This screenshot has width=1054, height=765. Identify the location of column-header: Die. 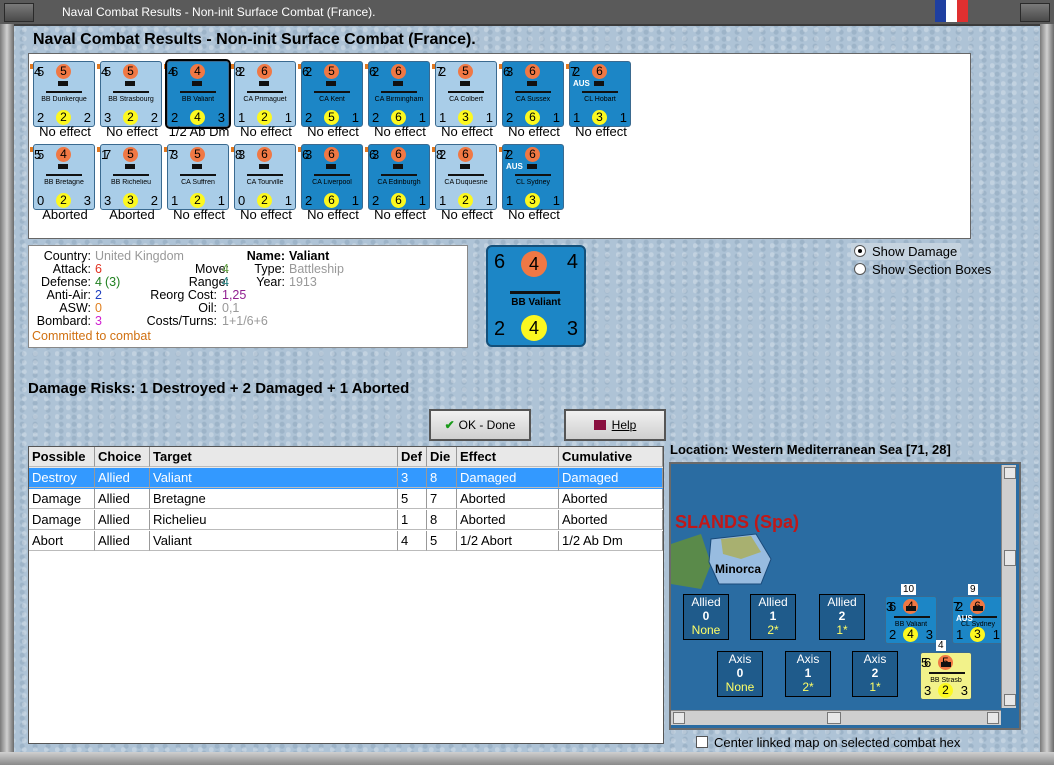
(442, 457).